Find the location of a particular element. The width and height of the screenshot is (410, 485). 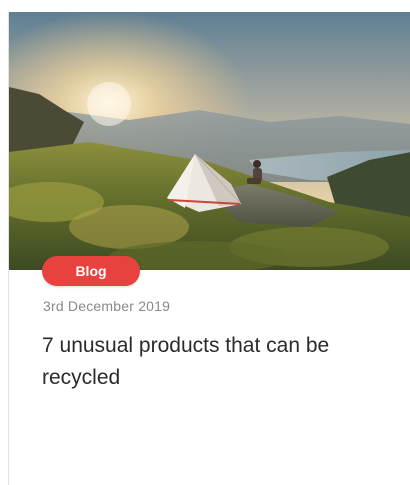

post-title: 7 unusual products that can be recycled is located at coordinates (212, 362).